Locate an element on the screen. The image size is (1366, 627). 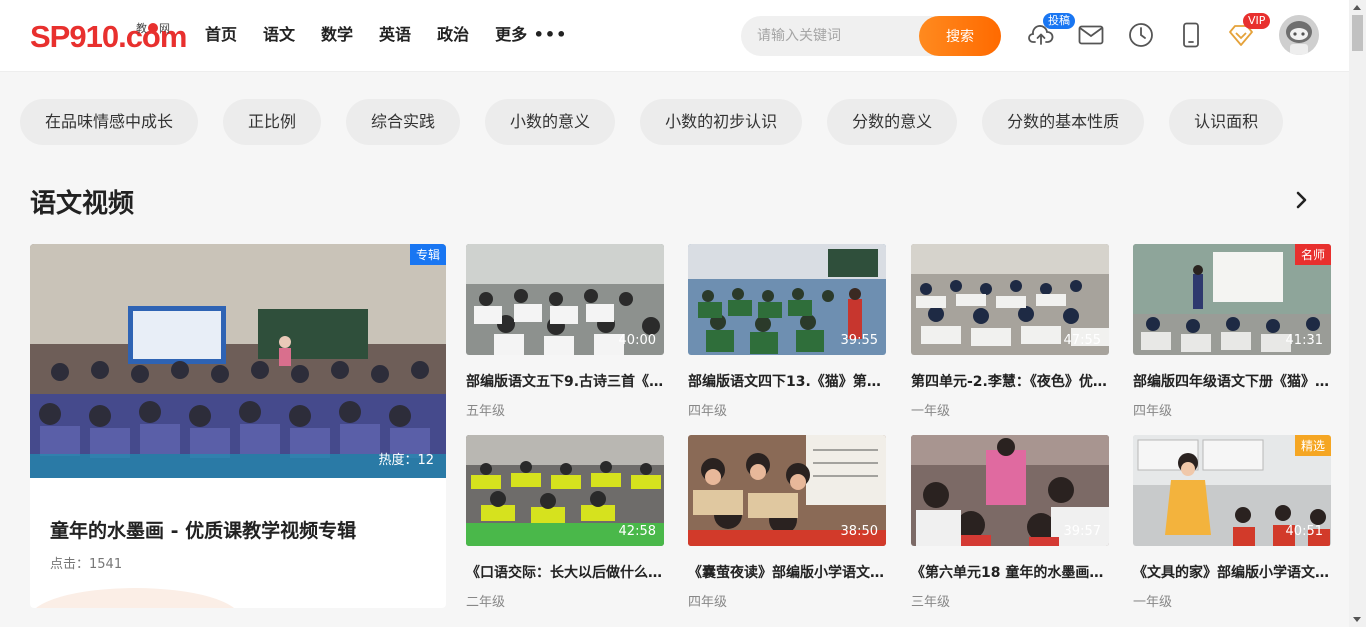
logo-sub-right: 网 is located at coordinates (164, 28).